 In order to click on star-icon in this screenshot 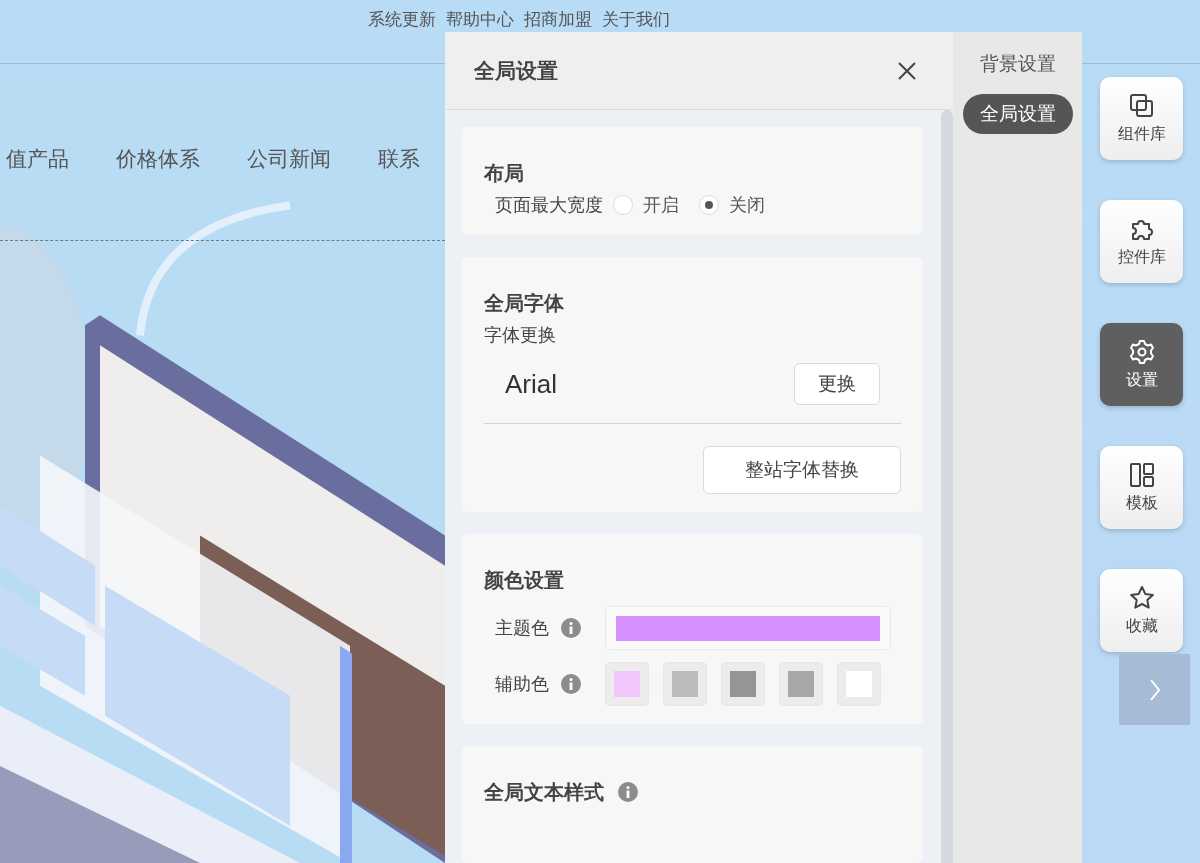, I will do `click(1141, 598)`.